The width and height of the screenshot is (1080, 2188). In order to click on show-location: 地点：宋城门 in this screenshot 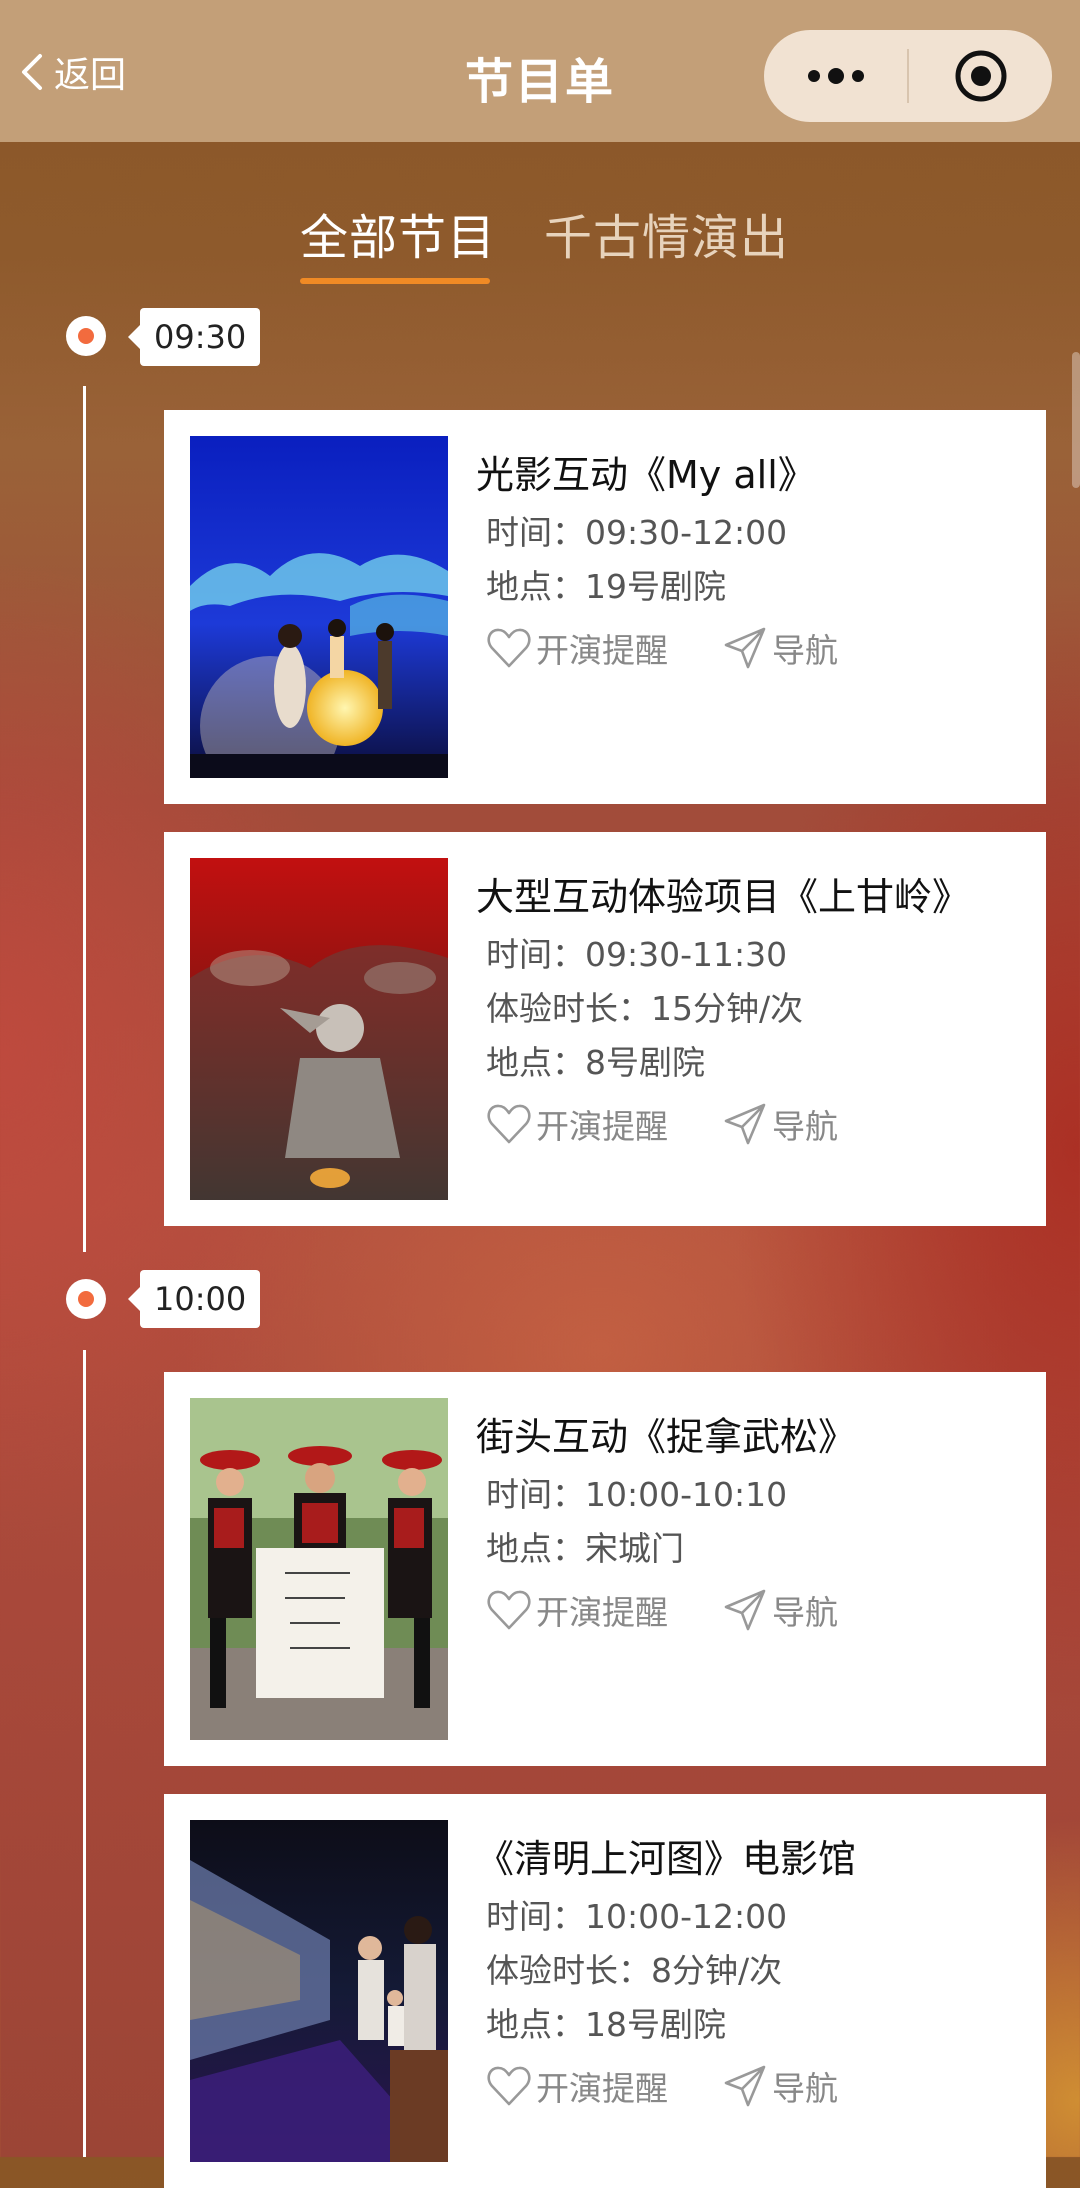, I will do `click(585, 1548)`.